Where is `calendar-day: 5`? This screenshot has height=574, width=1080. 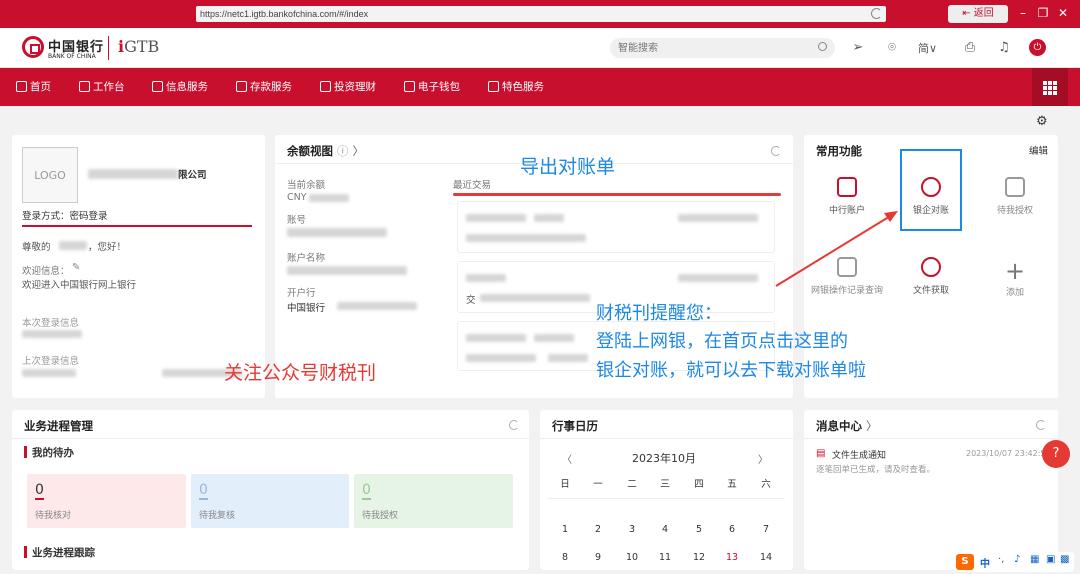
calendar-day: 5 is located at coordinates (699, 529).